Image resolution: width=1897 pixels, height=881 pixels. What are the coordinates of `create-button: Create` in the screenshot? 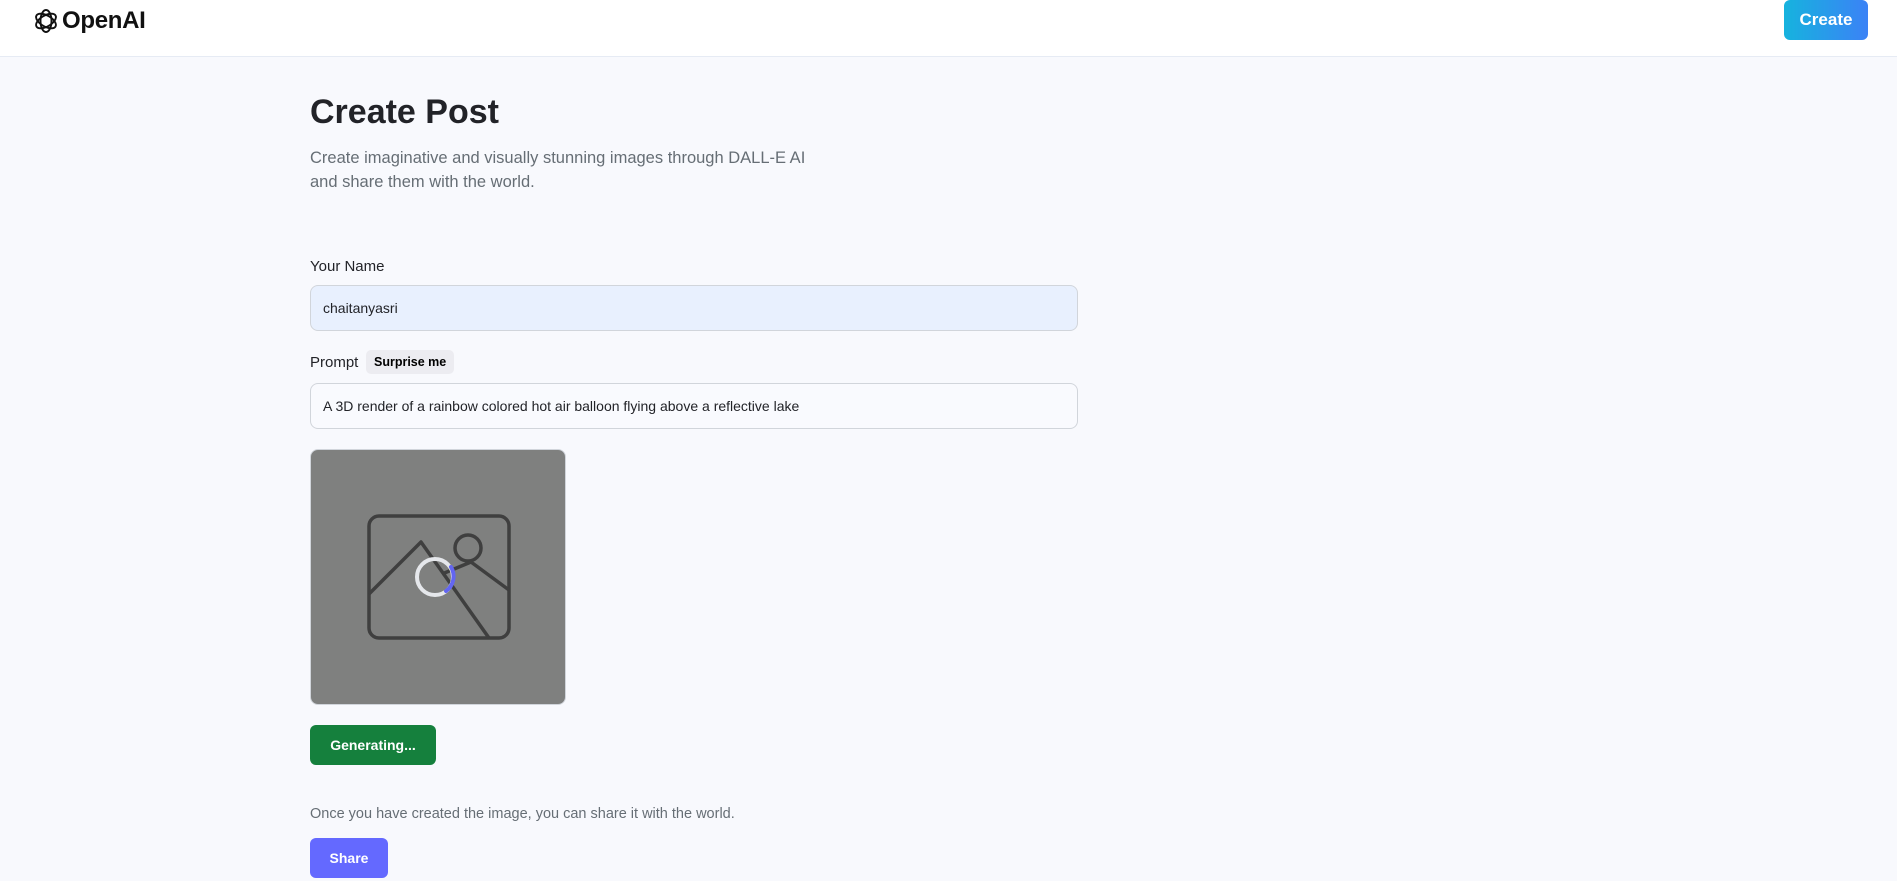 It's located at (1826, 20).